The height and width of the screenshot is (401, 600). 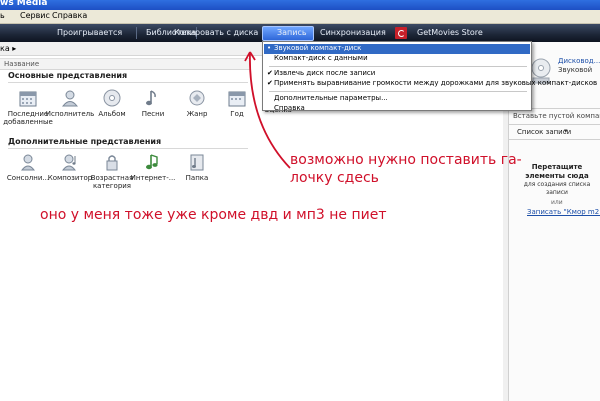 What do you see at coordinates (70, 98) in the screenshot?
I see `artist-icon` at bounding box center [70, 98].